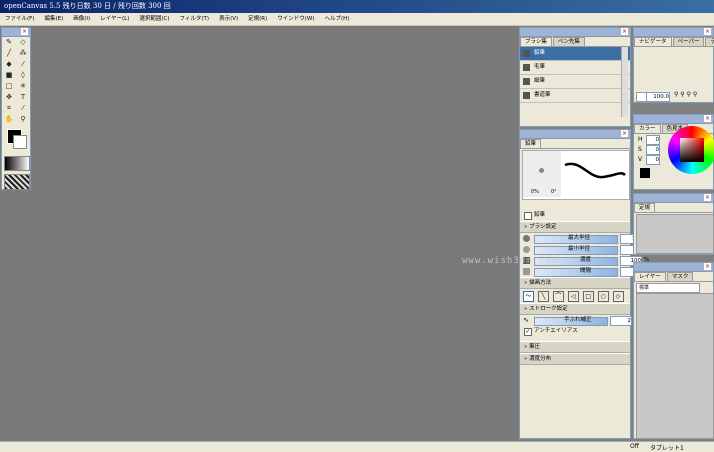 The width and height of the screenshot is (714, 452). I want to click on stroke-preview: 0% 0°, so click(576, 175).